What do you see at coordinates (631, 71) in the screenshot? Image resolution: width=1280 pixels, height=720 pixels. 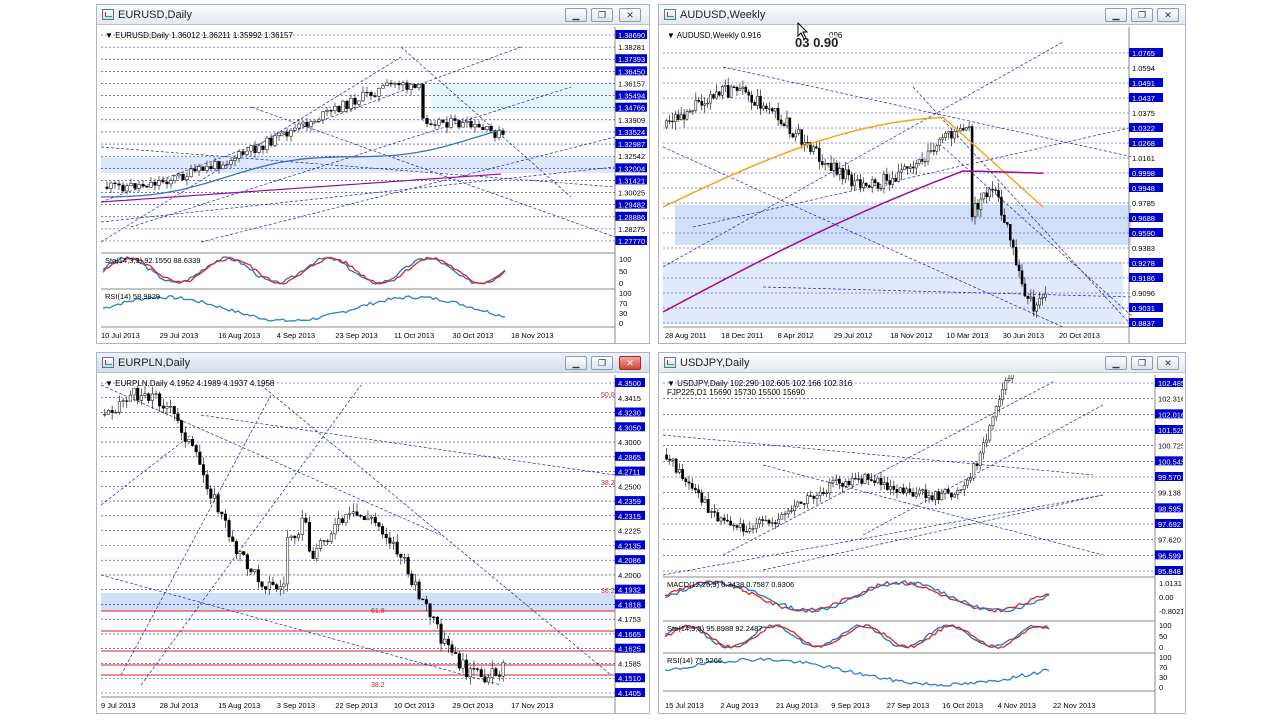 I see `eurusd-tag: 1.36450` at bounding box center [631, 71].